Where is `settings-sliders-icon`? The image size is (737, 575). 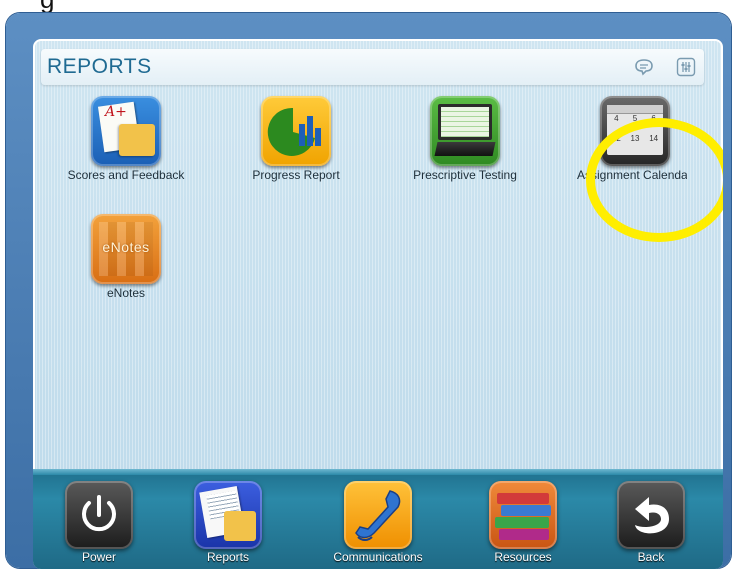
settings-sliders-icon is located at coordinates (686, 67).